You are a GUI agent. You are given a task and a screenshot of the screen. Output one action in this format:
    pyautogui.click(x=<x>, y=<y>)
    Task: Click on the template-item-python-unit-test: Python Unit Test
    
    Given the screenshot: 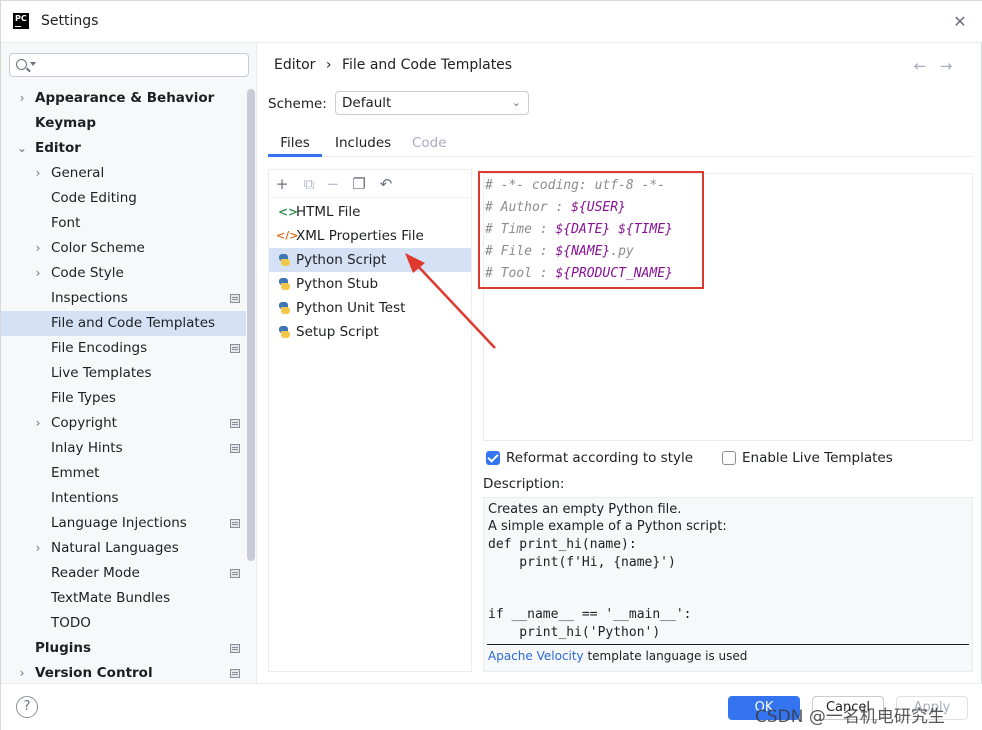 What is the action you would take?
    pyautogui.click(x=370, y=308)
    